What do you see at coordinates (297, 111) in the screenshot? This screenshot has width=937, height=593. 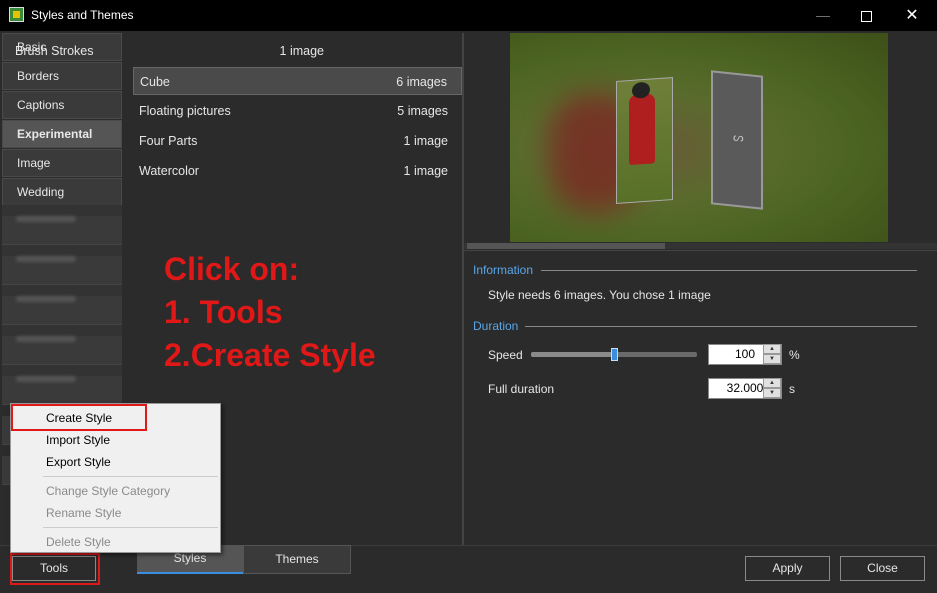 I see `style-row-floating-pictures: Floating pictures 5 images` at bounding box center [297, 111].